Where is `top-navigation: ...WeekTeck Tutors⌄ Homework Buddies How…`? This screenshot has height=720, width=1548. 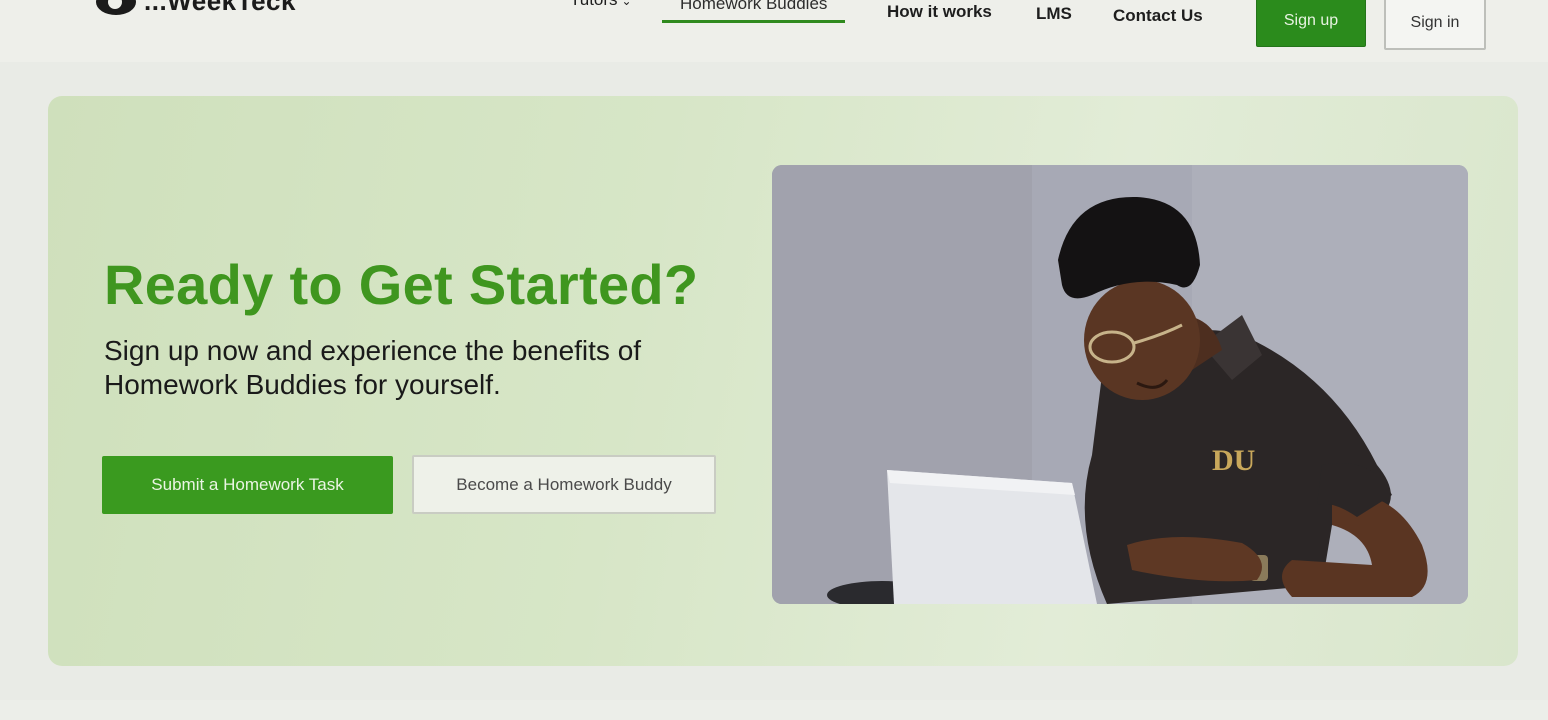 top-navigation: ...WeekTeck Tutors⌄ Homework Buddies How… is located at coordinates (774, 31).